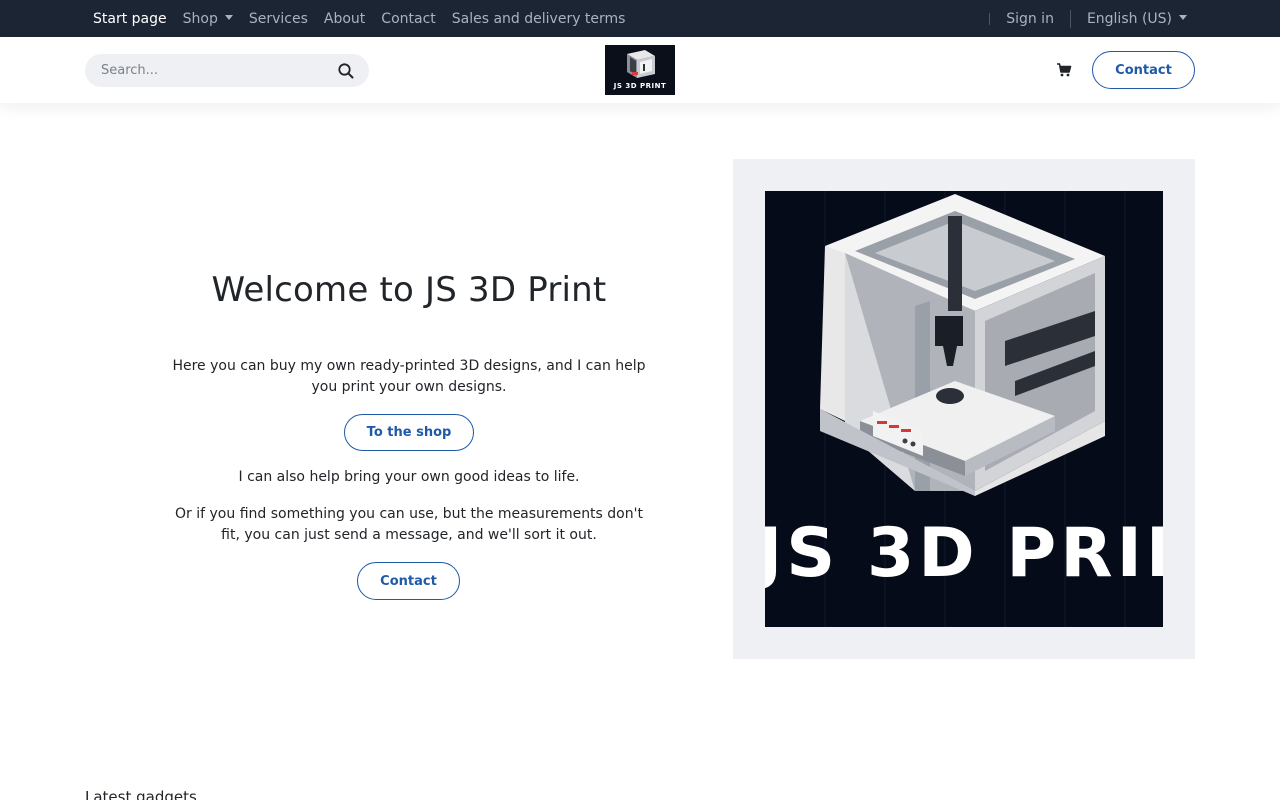  What do you see at coordinates (1080, 18) in the screenshot?
I see `user-menu: Sign in English (US)` at bounding box center [1080, 18].